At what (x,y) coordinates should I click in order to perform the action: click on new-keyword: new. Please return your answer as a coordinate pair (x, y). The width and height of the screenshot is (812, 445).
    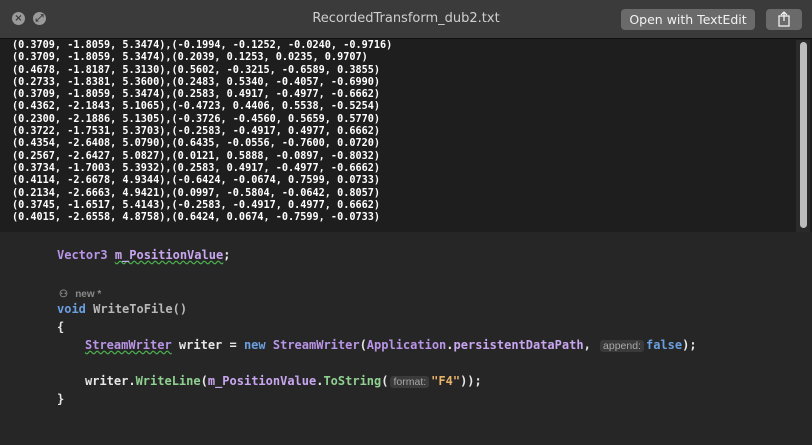
    Looking at the image, I should click on (254, 345).